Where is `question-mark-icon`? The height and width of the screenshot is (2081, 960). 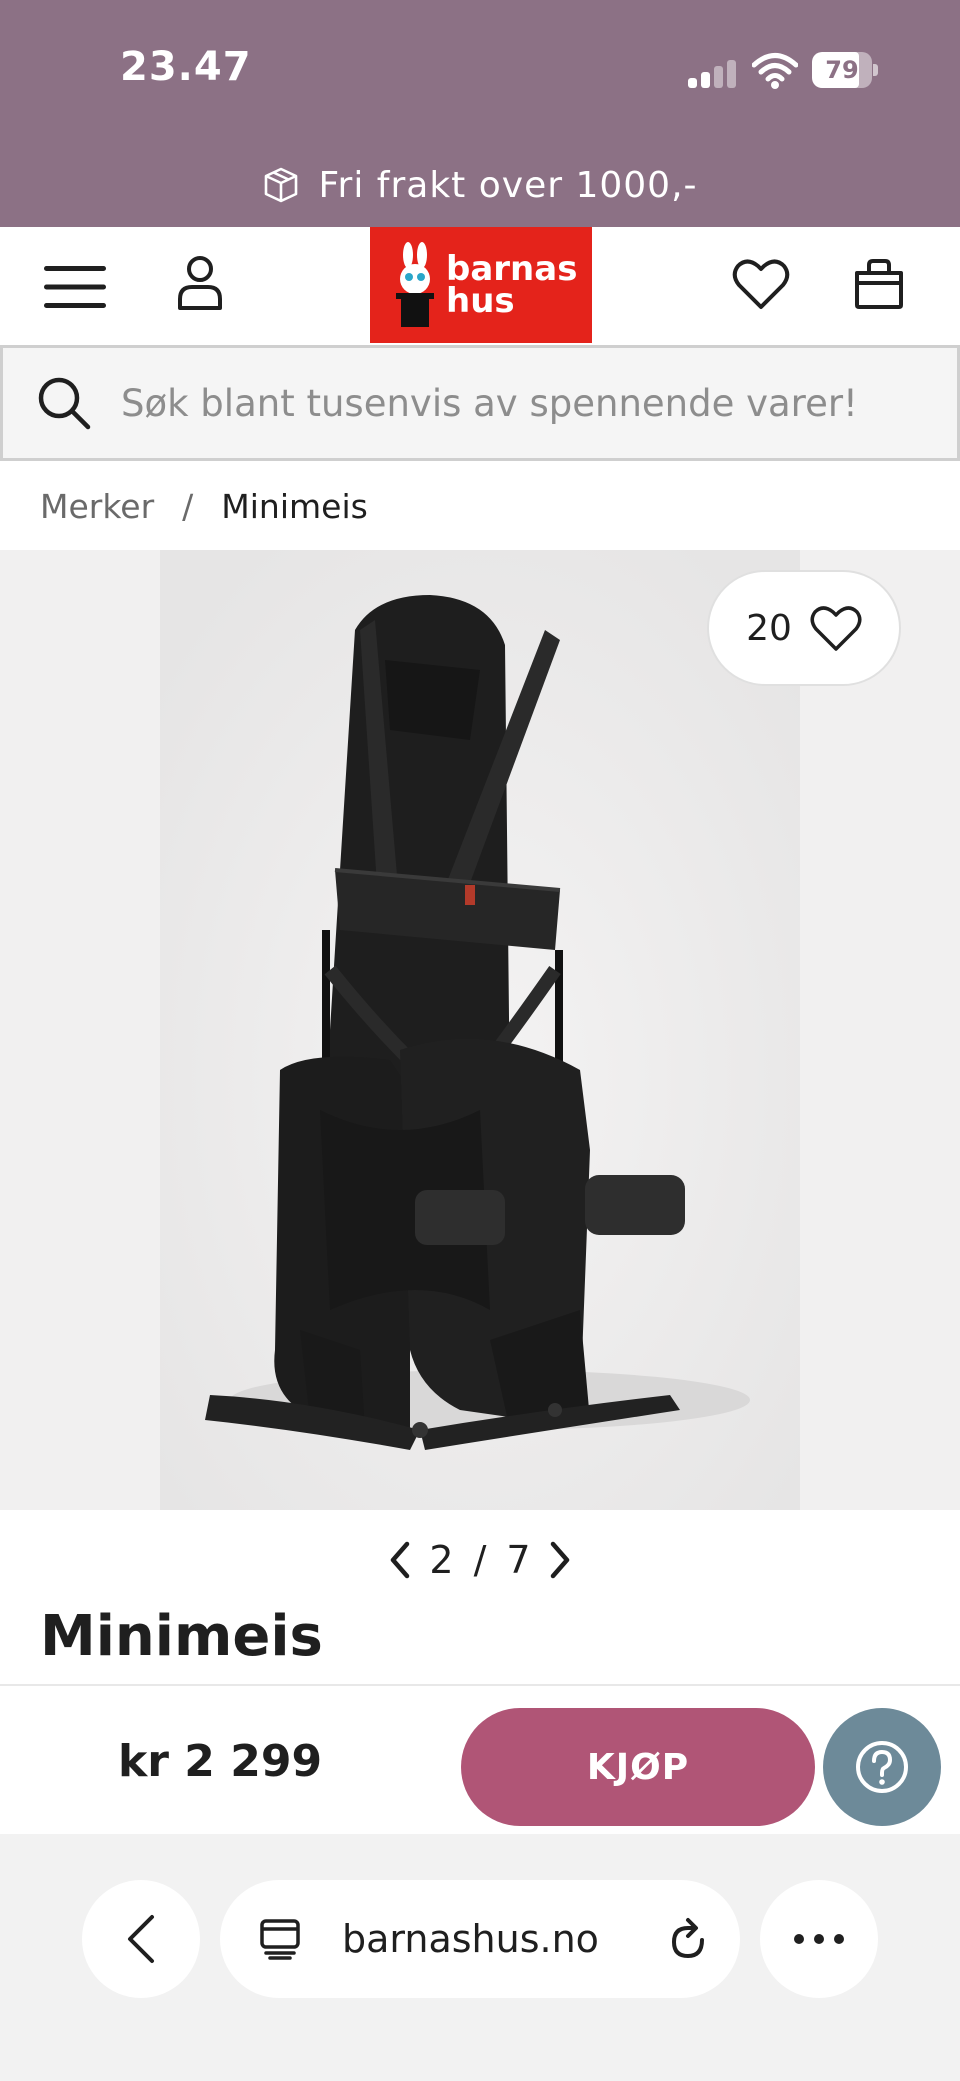 question-mark-icon is located at coordinates (882, 1767).